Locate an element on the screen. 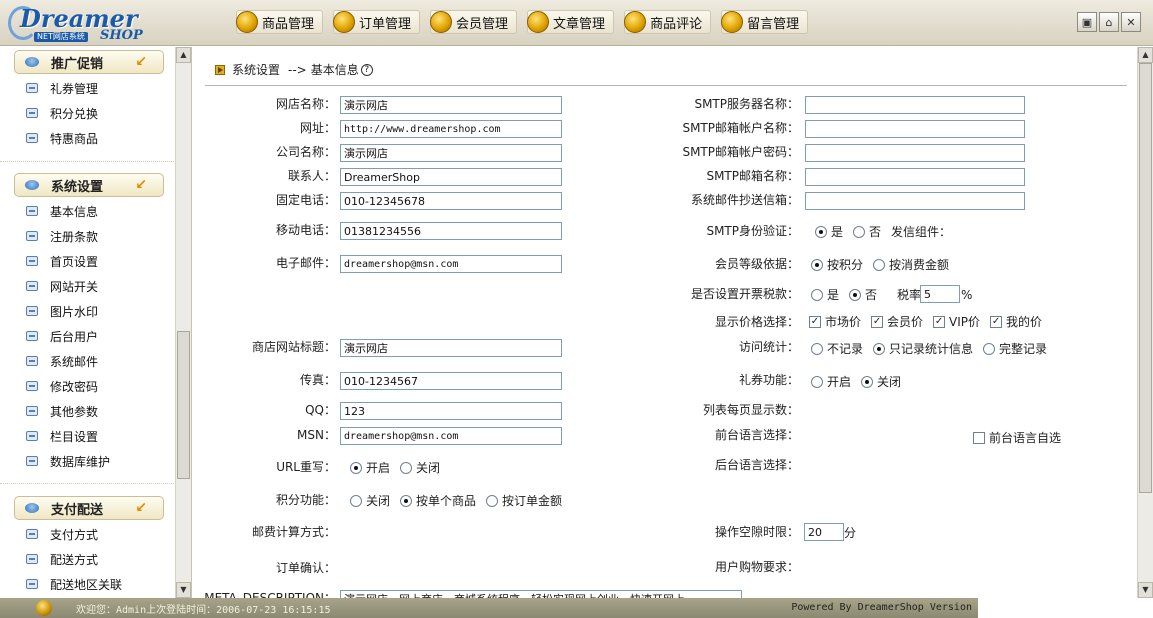 Image resolution: width=1153 pixels, height=618 pixels. sidebar-item-terms: 注册条款 is located at coordinates (62, 236).